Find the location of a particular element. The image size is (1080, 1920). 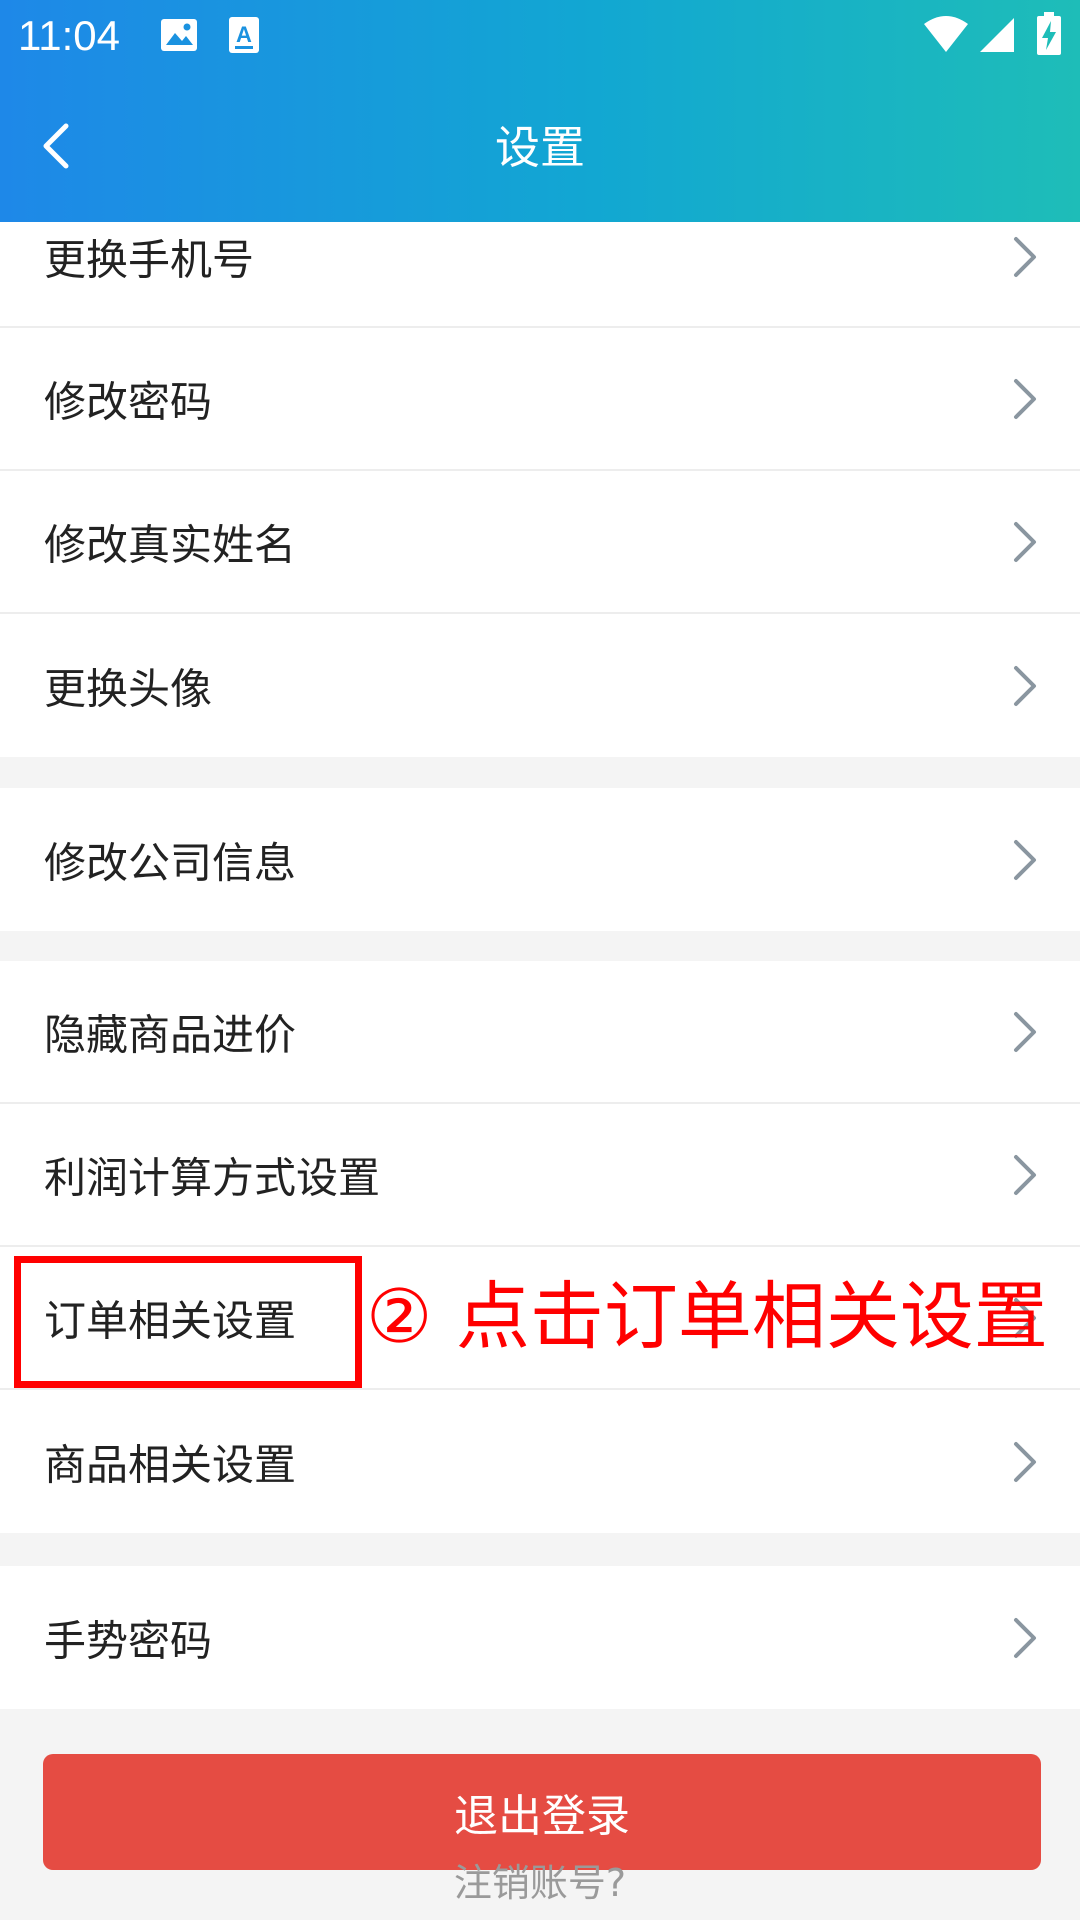

status-bar: 11:04 A is located at coordinates (540, 37).